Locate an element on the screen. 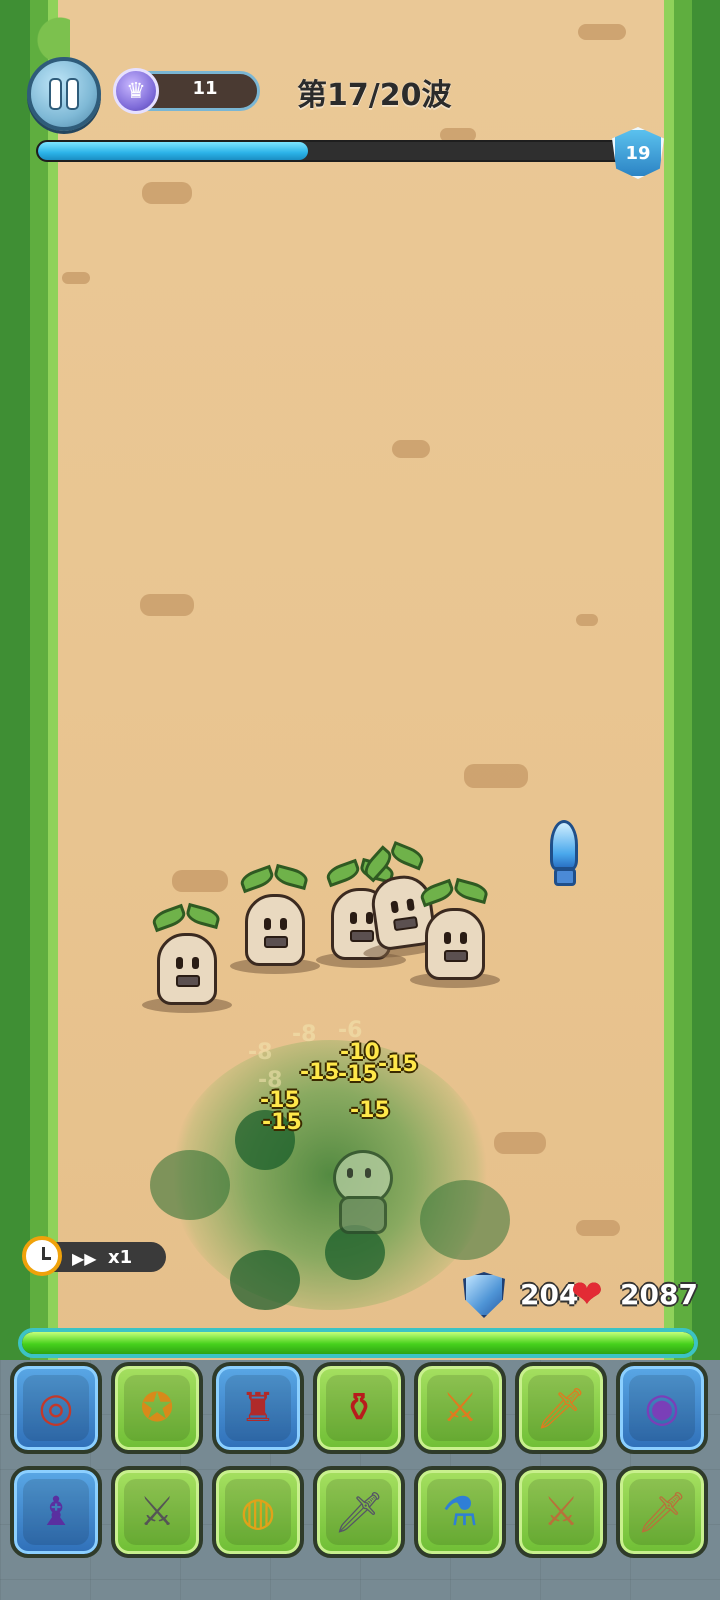 Image resolution: width=720 pixels, height=1600 pixels. damage-number: -10 is located at coordinates (360, 1052).